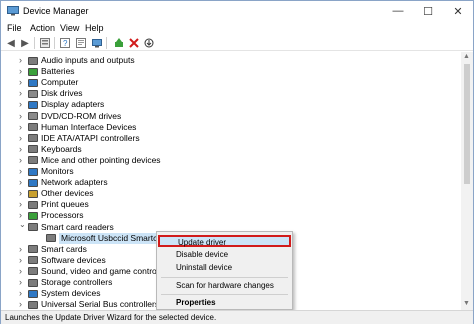 This screenshot has height=324, width=474. What do you see at coordinates (228, 138) in the screenshot?
I see `tree-row: › IDE ATA/ATAPI controllers` at bounding box center [228, 138].